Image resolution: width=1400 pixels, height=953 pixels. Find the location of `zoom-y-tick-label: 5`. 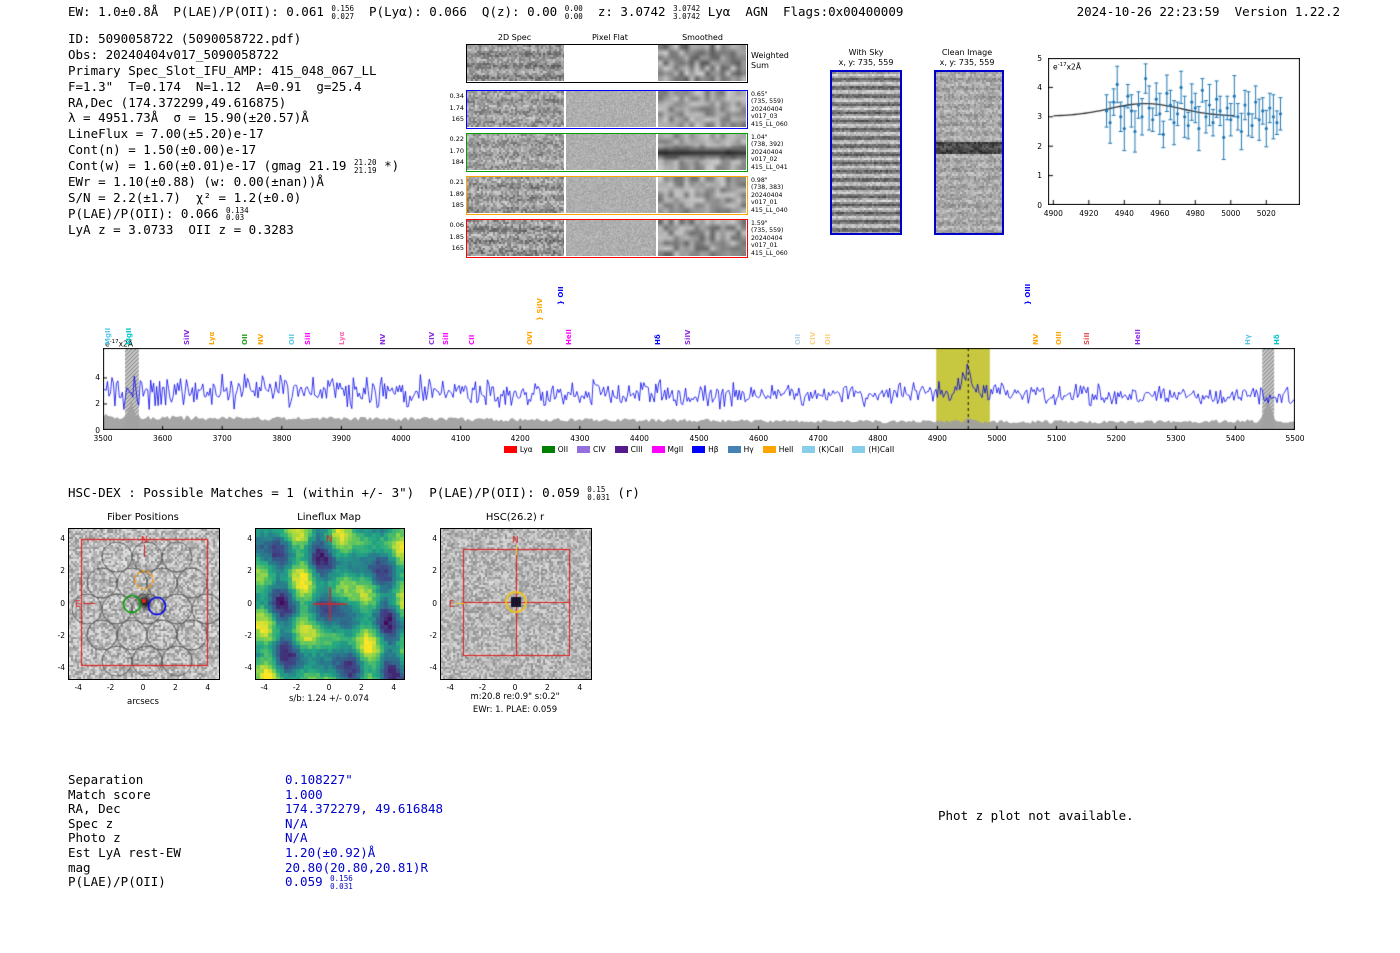

zoom-y-tick-label: 5 is located at coordinates (1039, 58).